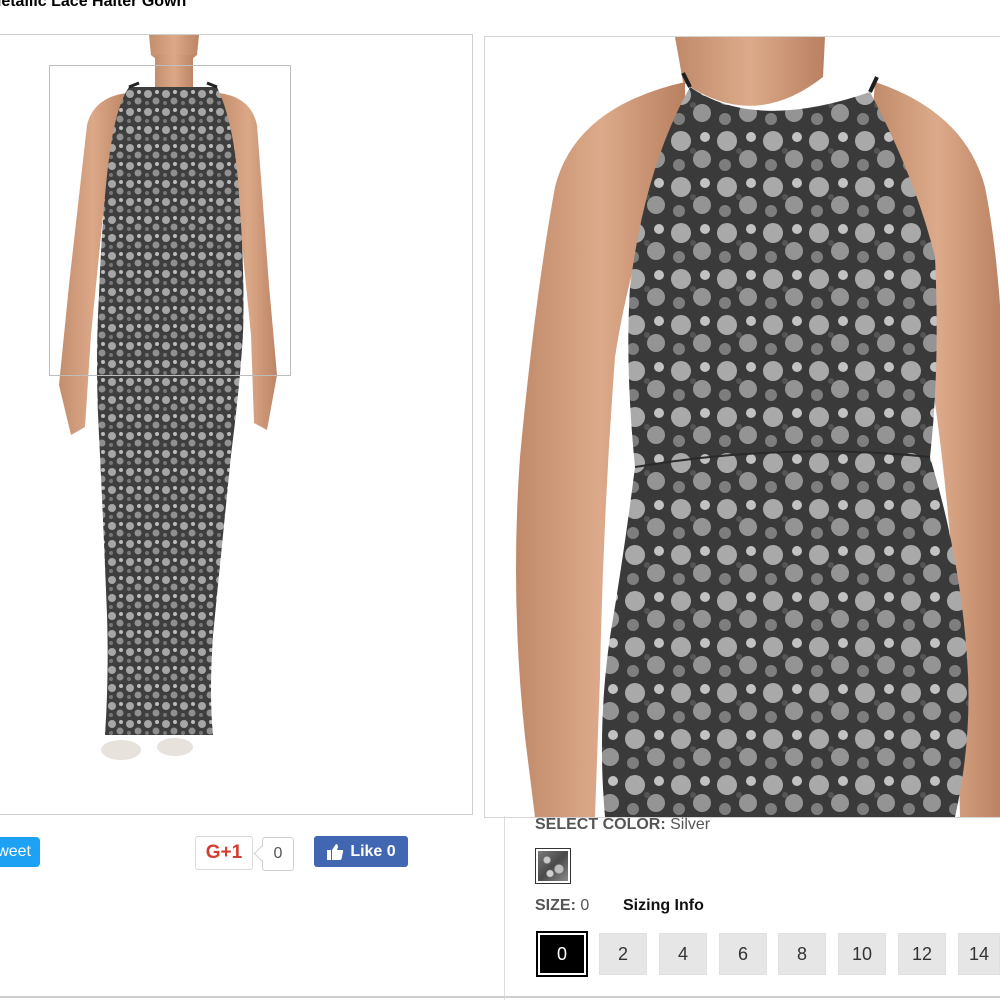  I want to click on color-swatch-silver, so click(553, 866).